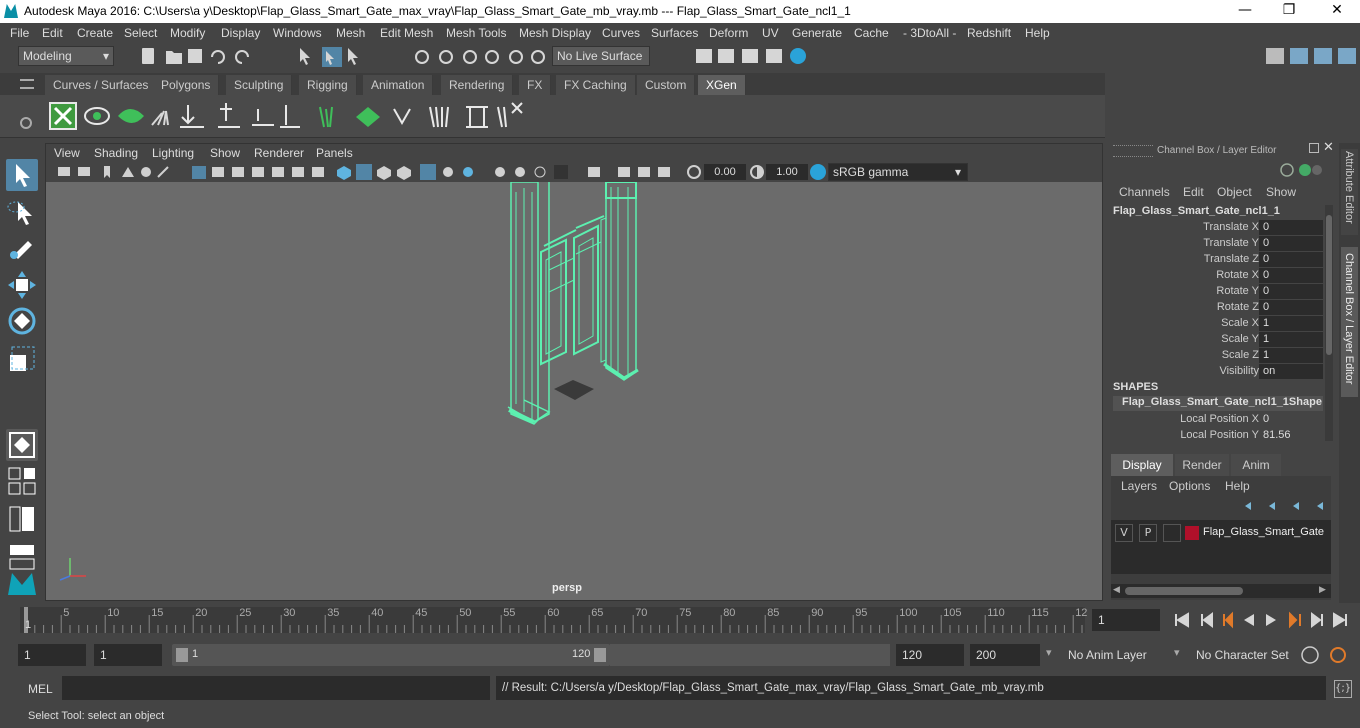  What do you see at coordinates (666, 85) in the screenshot?
I see `tab-custom: Custom` at bounding box center [666, 85].